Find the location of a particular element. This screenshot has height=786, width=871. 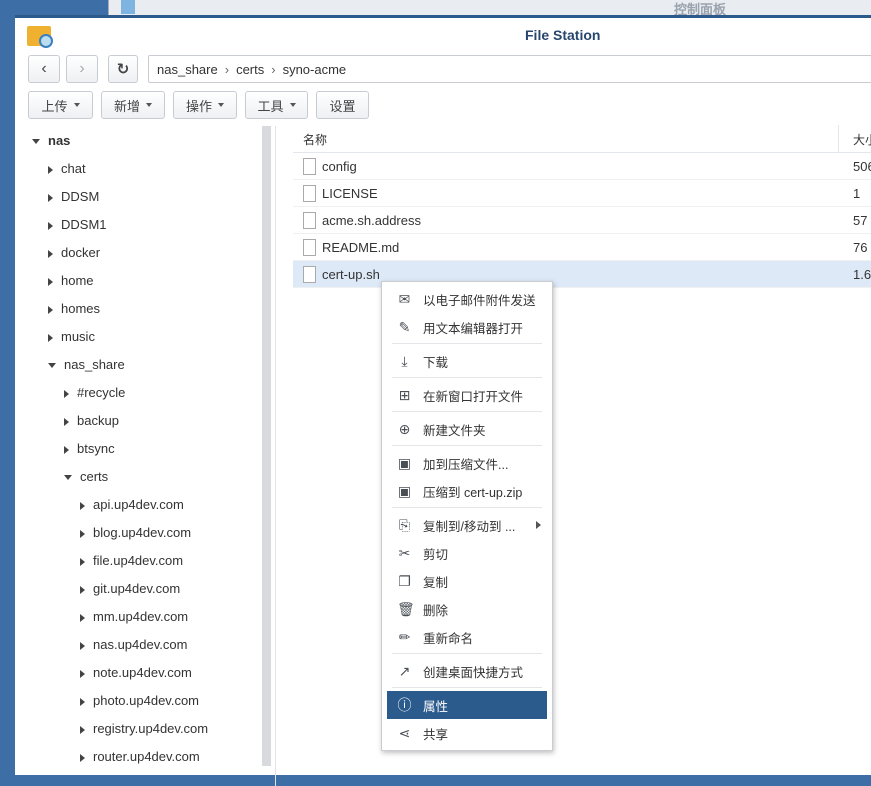

tree-item: homes is located at coordinates (74, 309).